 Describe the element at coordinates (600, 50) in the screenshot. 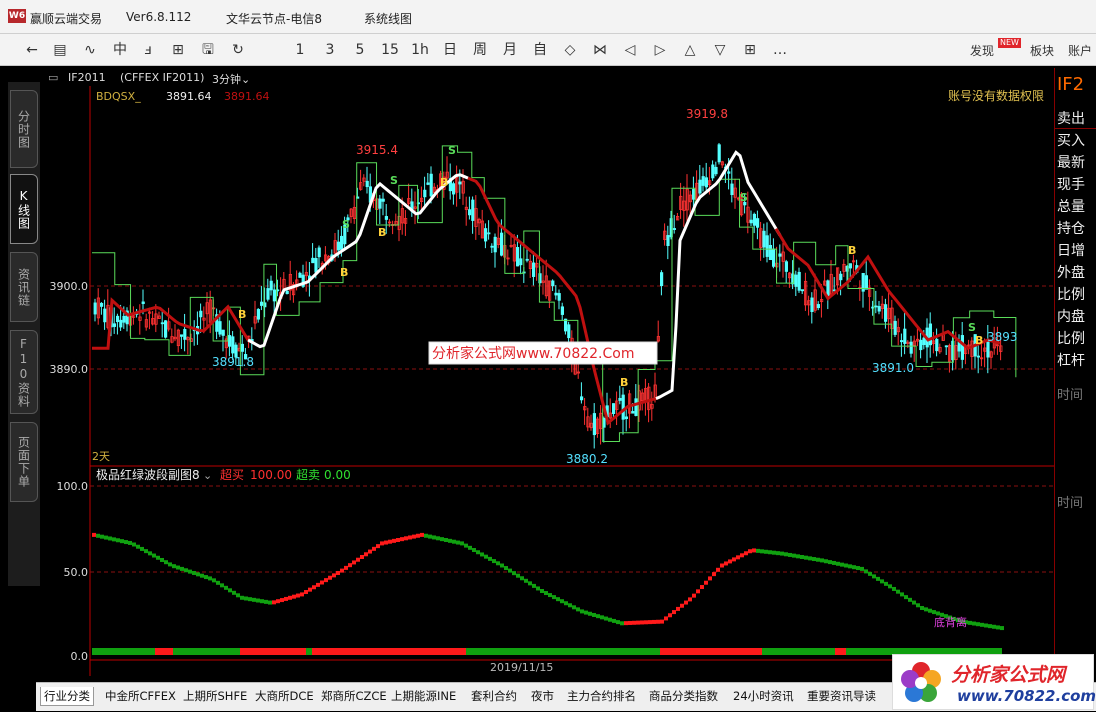

I see `toolbar-button-18: ⋈` at that location.